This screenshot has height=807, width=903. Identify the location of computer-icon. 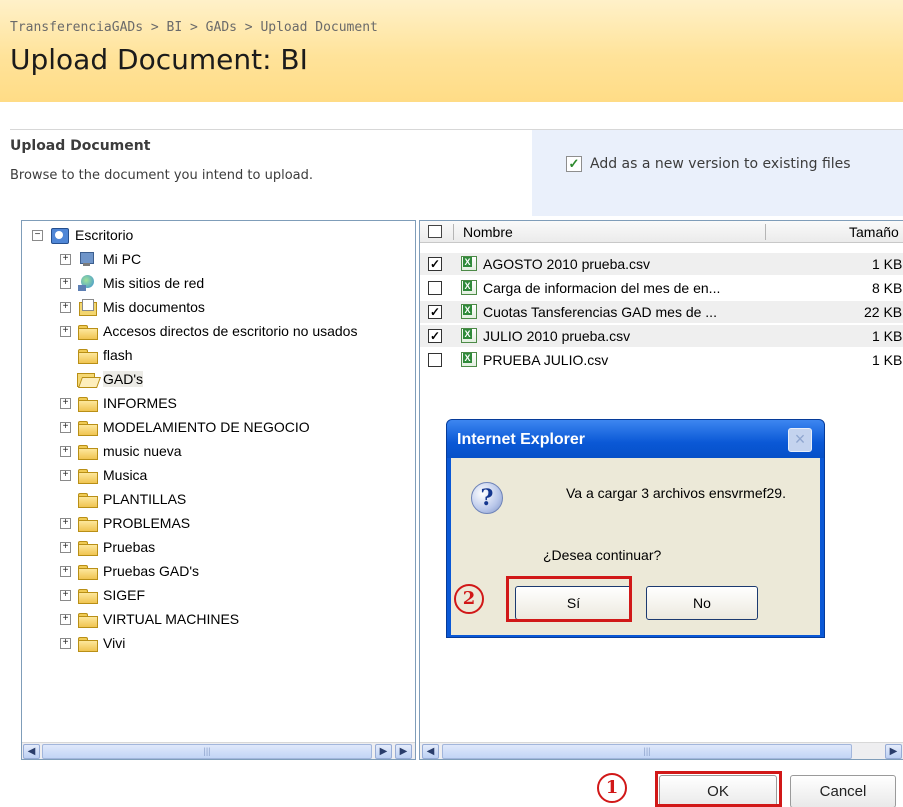
(87, 259).